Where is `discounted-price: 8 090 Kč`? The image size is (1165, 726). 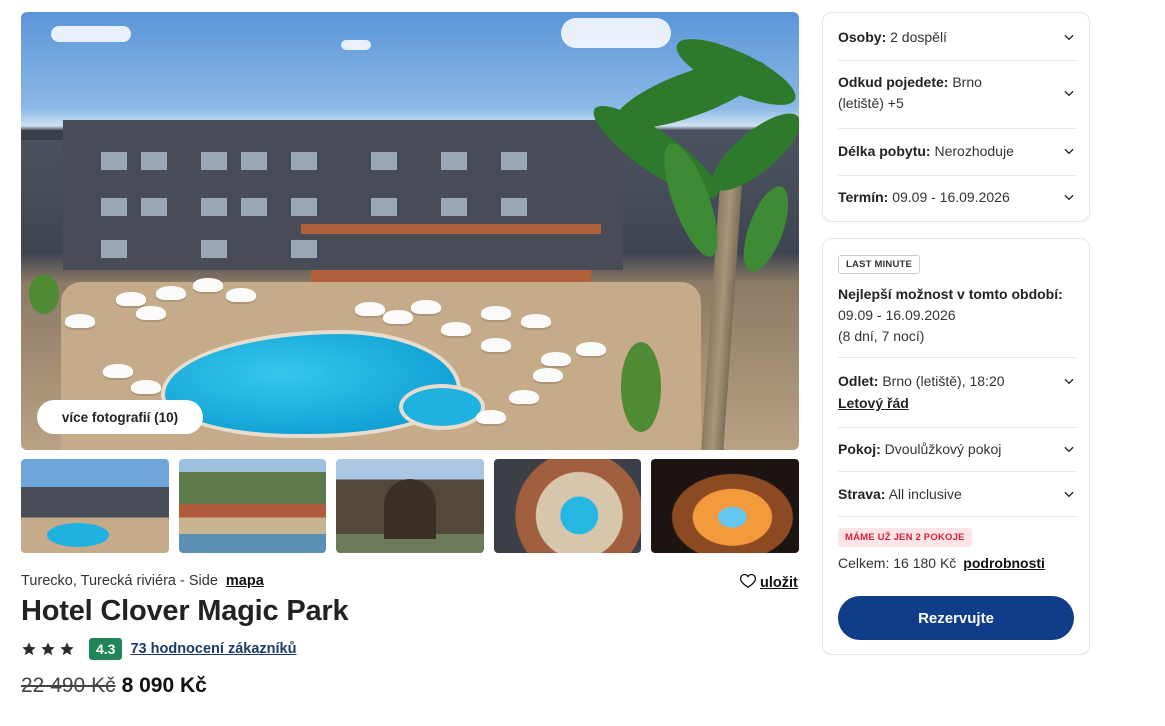
discounted-price: 8 090 Kč is located at coordinates (164, 685).